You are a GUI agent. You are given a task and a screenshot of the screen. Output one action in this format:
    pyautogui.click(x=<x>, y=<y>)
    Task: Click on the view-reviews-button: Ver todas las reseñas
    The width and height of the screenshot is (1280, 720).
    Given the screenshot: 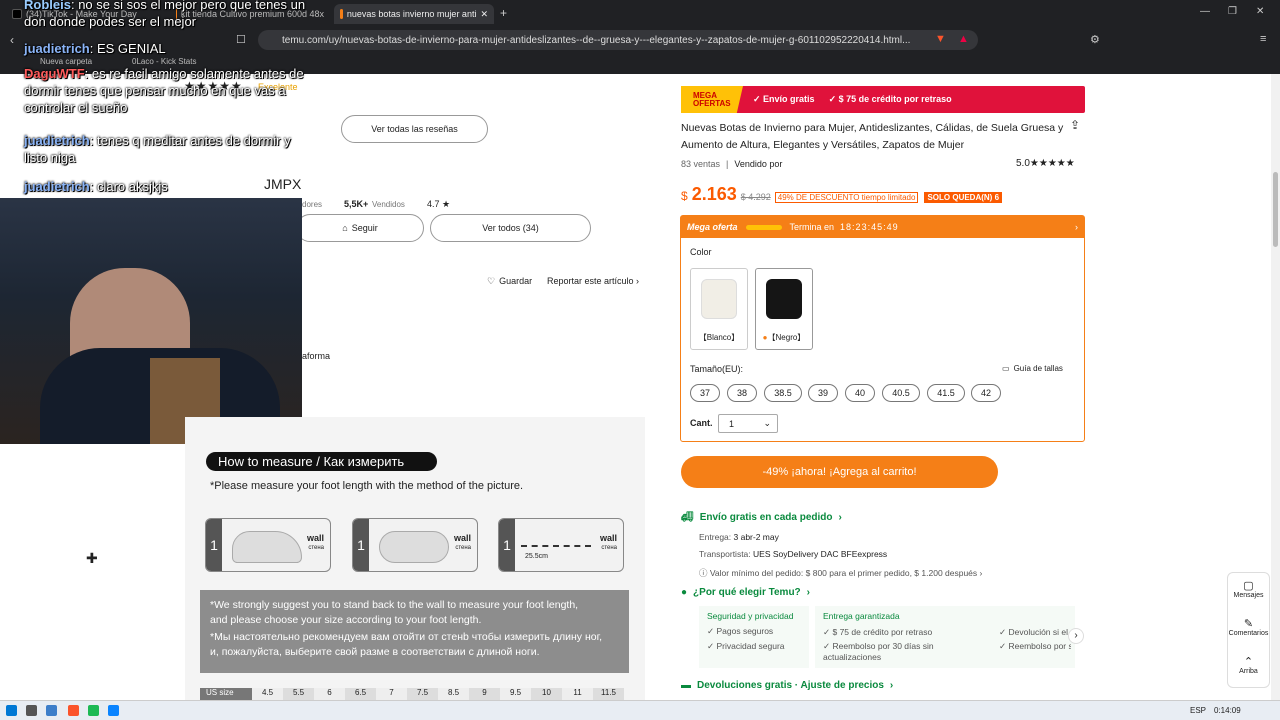 What is the action you would take?
    pyautogui.click(x=414, y=129)
    